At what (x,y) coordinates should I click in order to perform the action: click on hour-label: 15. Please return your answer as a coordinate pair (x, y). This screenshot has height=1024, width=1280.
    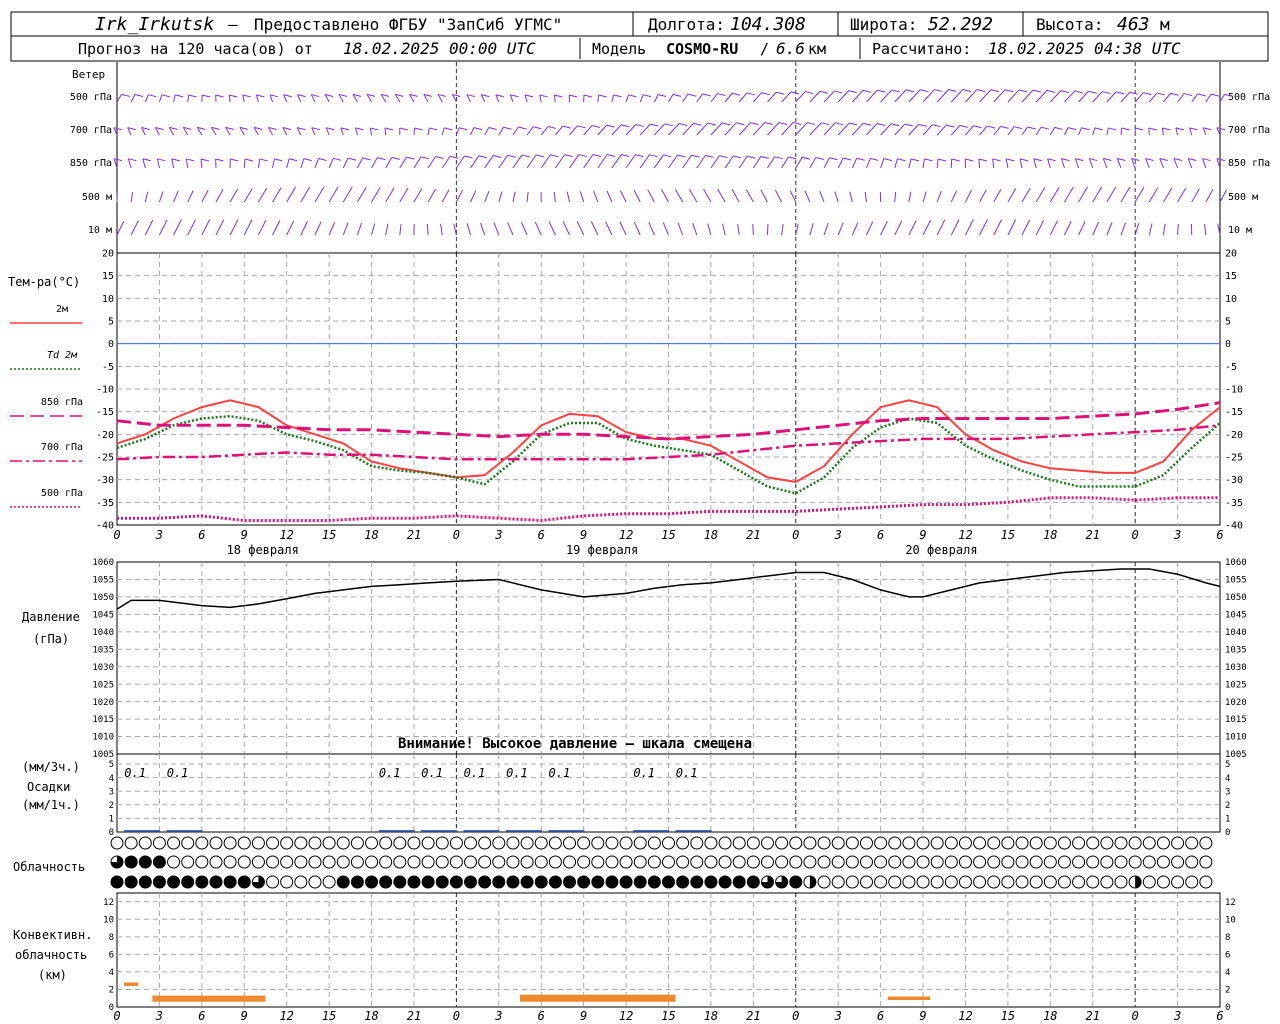
    Looking at the image, I should click on (329, 535).